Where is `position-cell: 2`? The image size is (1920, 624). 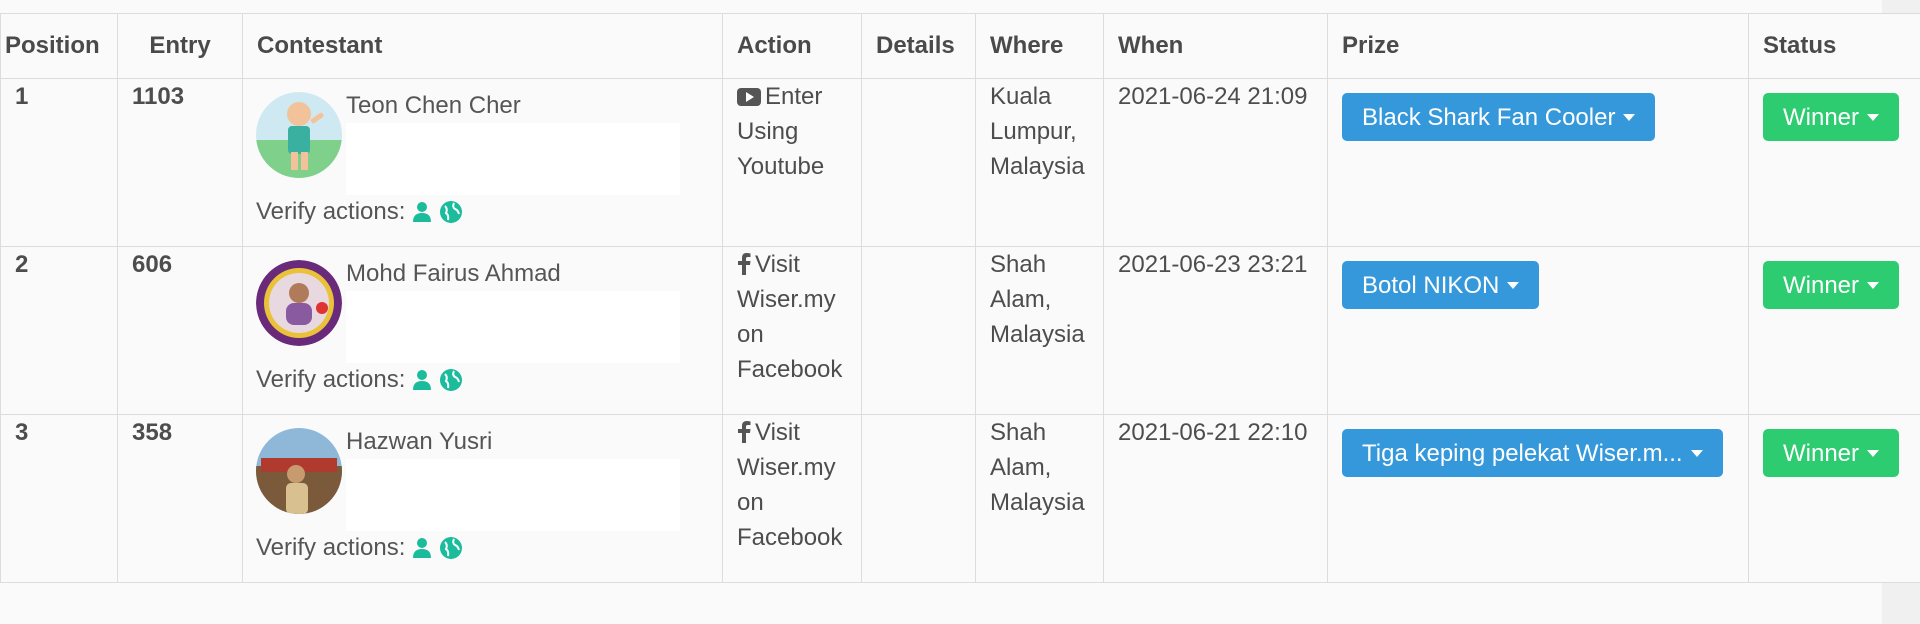 position-cell: 2 is located at coordinates (59, 330).